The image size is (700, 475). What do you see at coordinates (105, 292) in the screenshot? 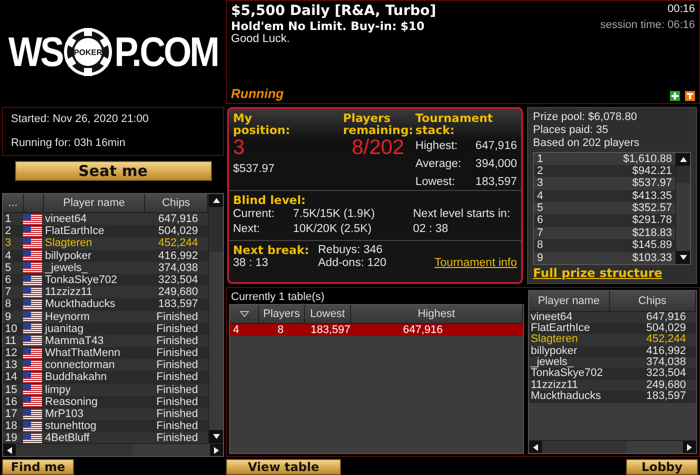
I see `player-row: 7 11zzizz11 249,680` at bounding box center [105, 292].